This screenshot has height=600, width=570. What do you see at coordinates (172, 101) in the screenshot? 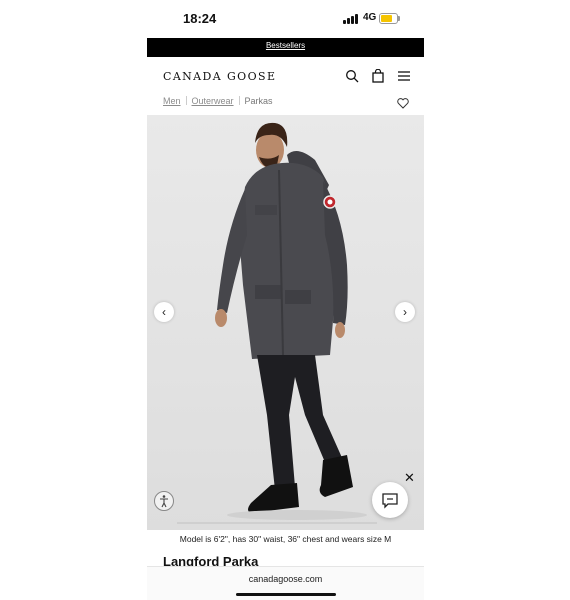
I see `breadcrumb-men: Men` at bounding box center [172, 101].